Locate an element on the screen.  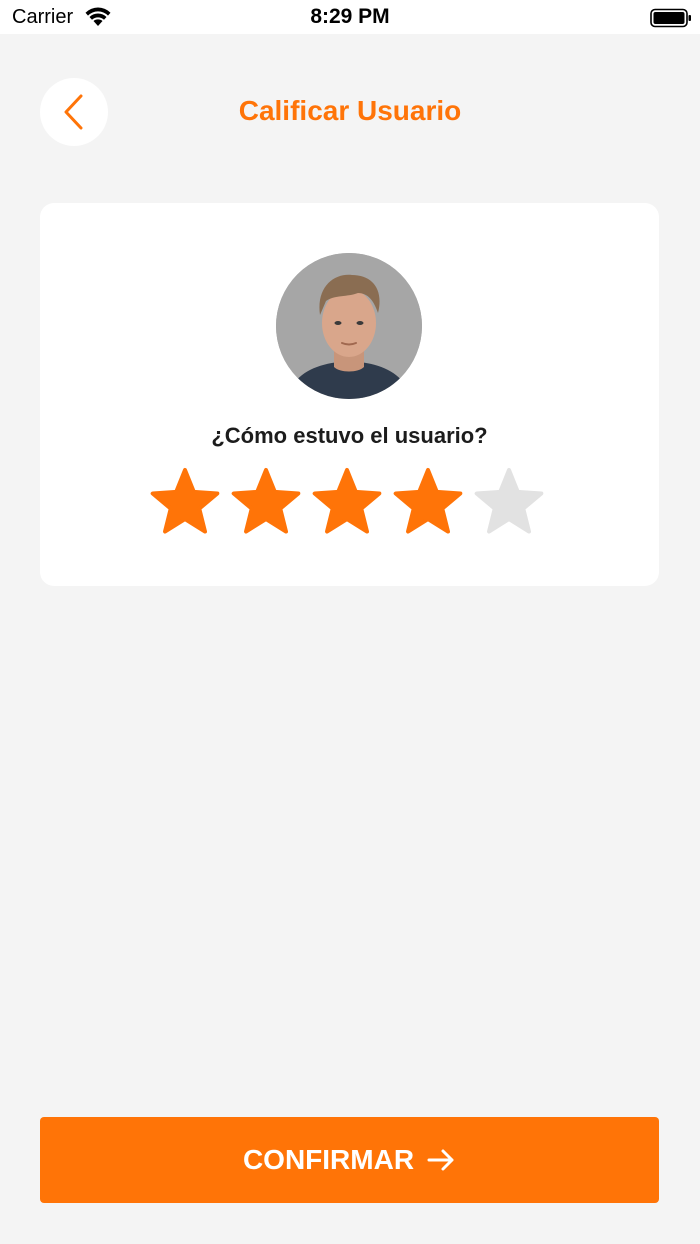
page-title: Calificar Usuario is located at coordinates (350, 110).